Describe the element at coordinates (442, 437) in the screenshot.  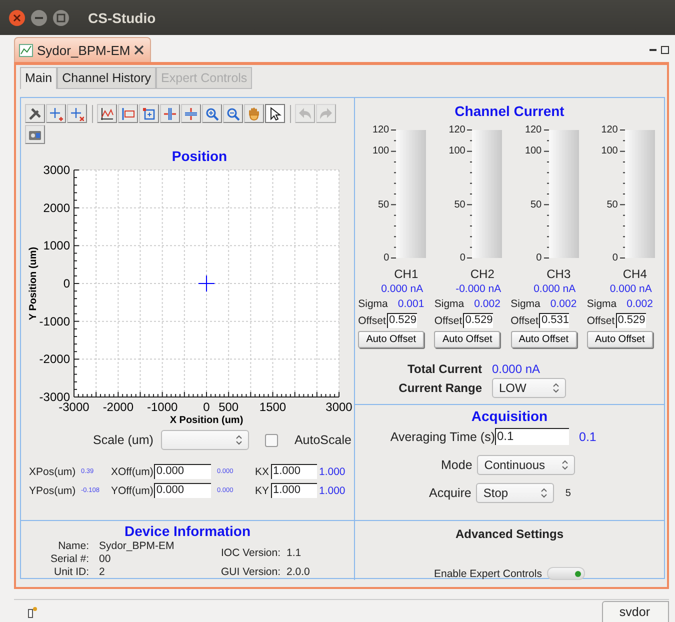
I see `averaging-time-label: Averaging Time (s)` at that location.